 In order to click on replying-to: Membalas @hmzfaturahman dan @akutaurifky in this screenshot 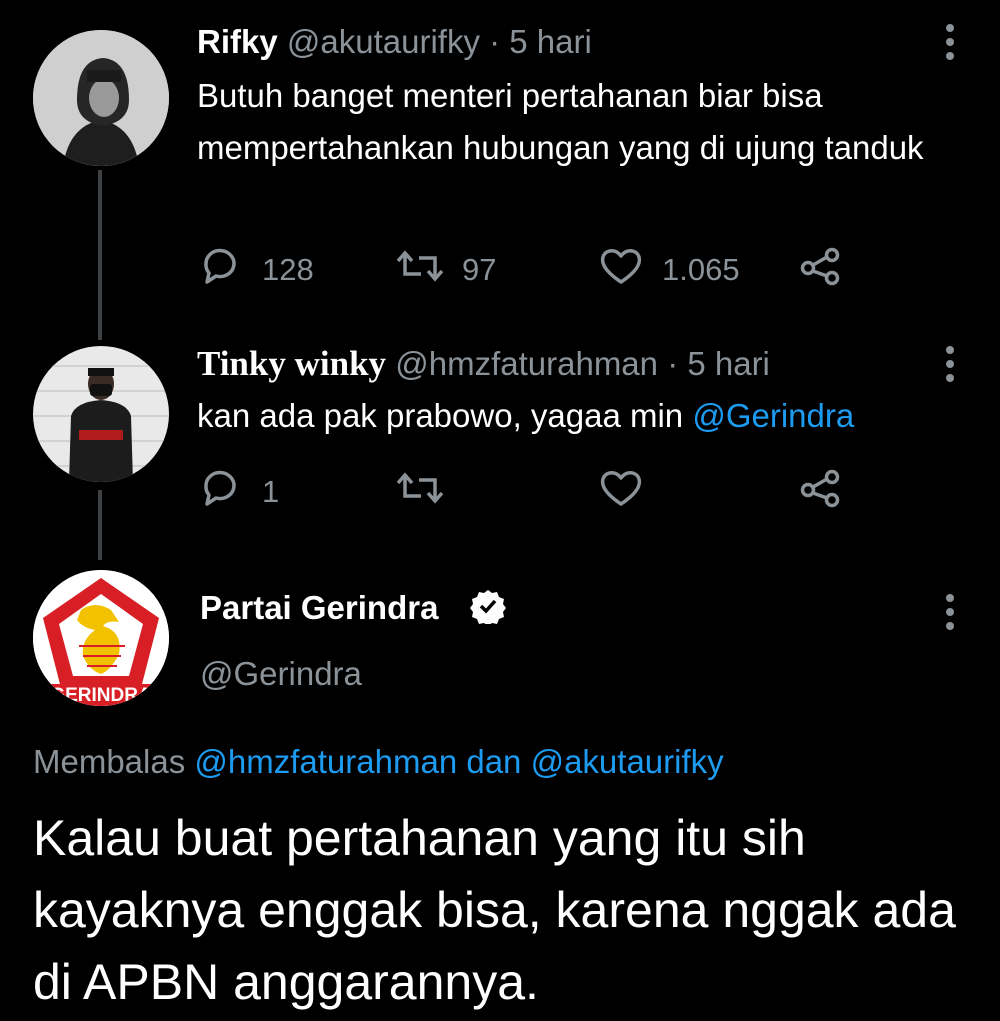, I will do `click(378, 762)`.